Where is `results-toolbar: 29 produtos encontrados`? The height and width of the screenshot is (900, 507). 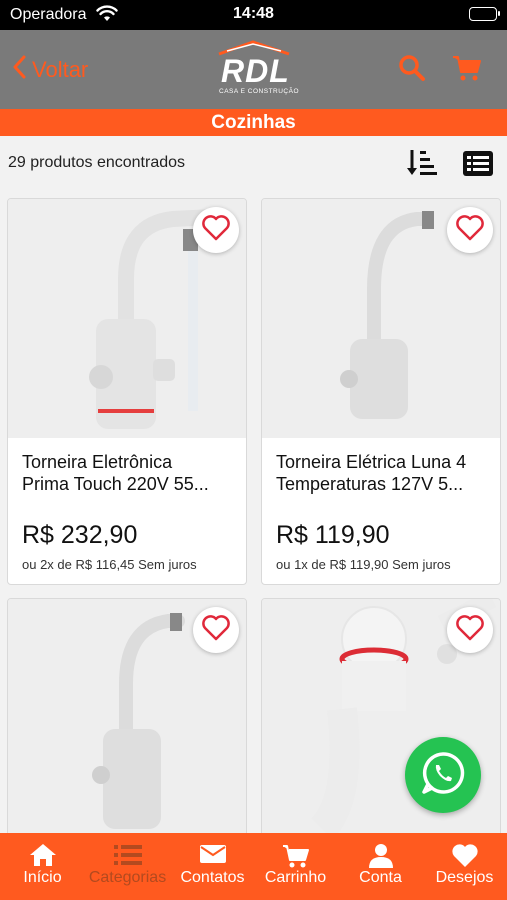 results-toolbar: 29 produtos encontrados is located at coordinates (253, 162).